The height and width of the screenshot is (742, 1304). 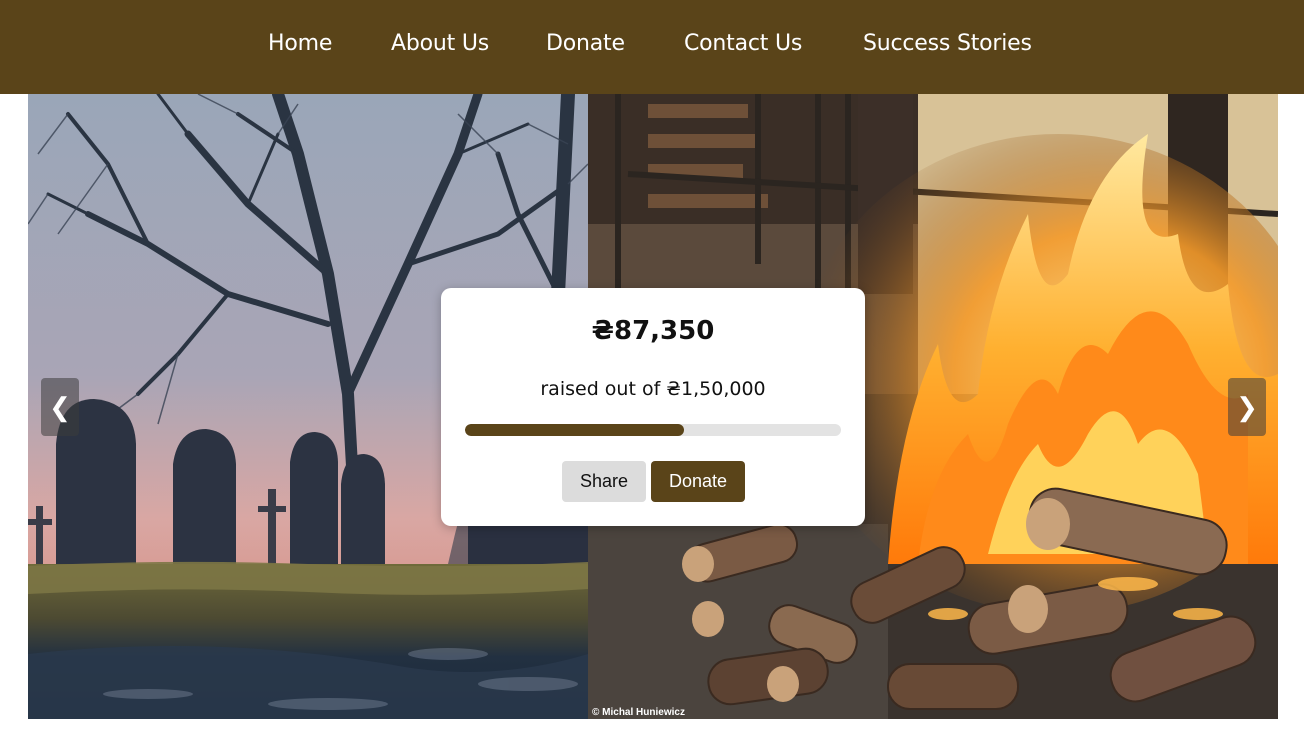 I want to click on donate-button: Donate, so click(x=698, y=481).